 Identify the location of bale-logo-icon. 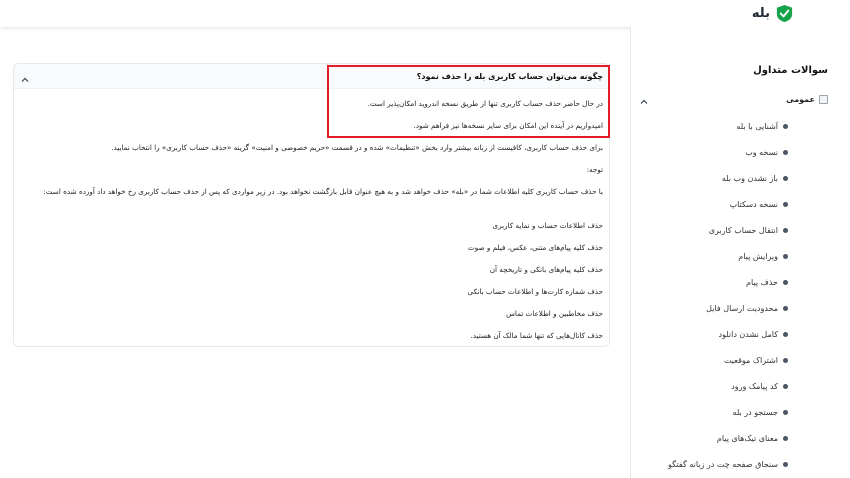
(784, 13).